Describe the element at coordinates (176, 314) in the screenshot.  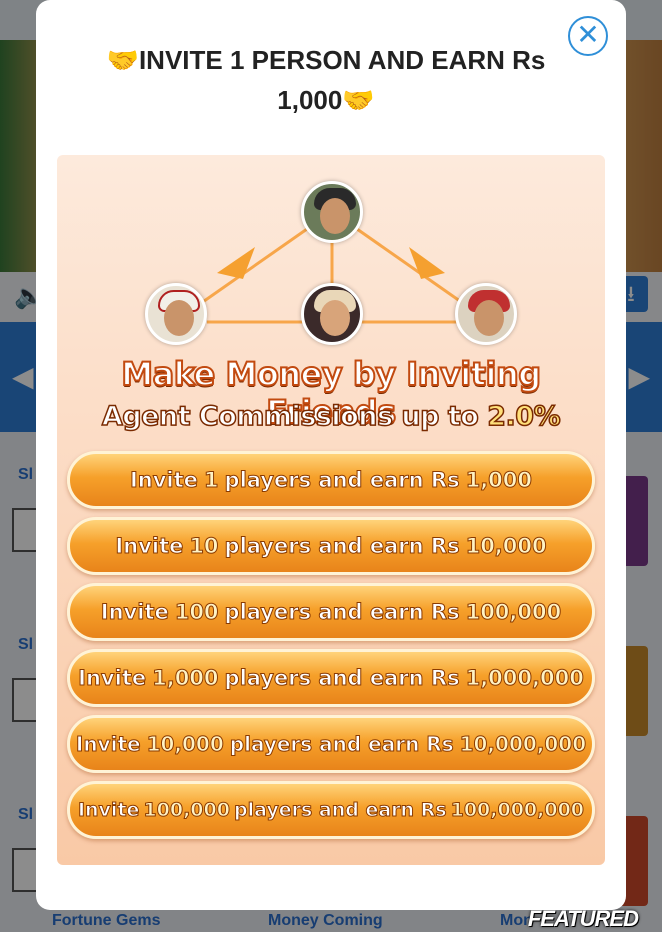
I see `avatar-left` at that location.